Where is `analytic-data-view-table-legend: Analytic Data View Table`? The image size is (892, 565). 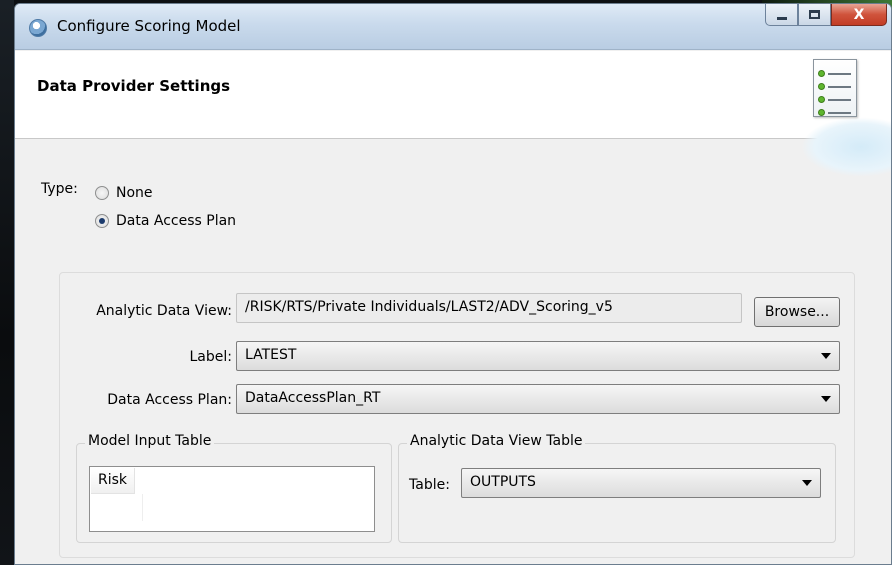 analytic-data-view-table-legend: Analytic Data View Table is located at coordinates (496, 441).